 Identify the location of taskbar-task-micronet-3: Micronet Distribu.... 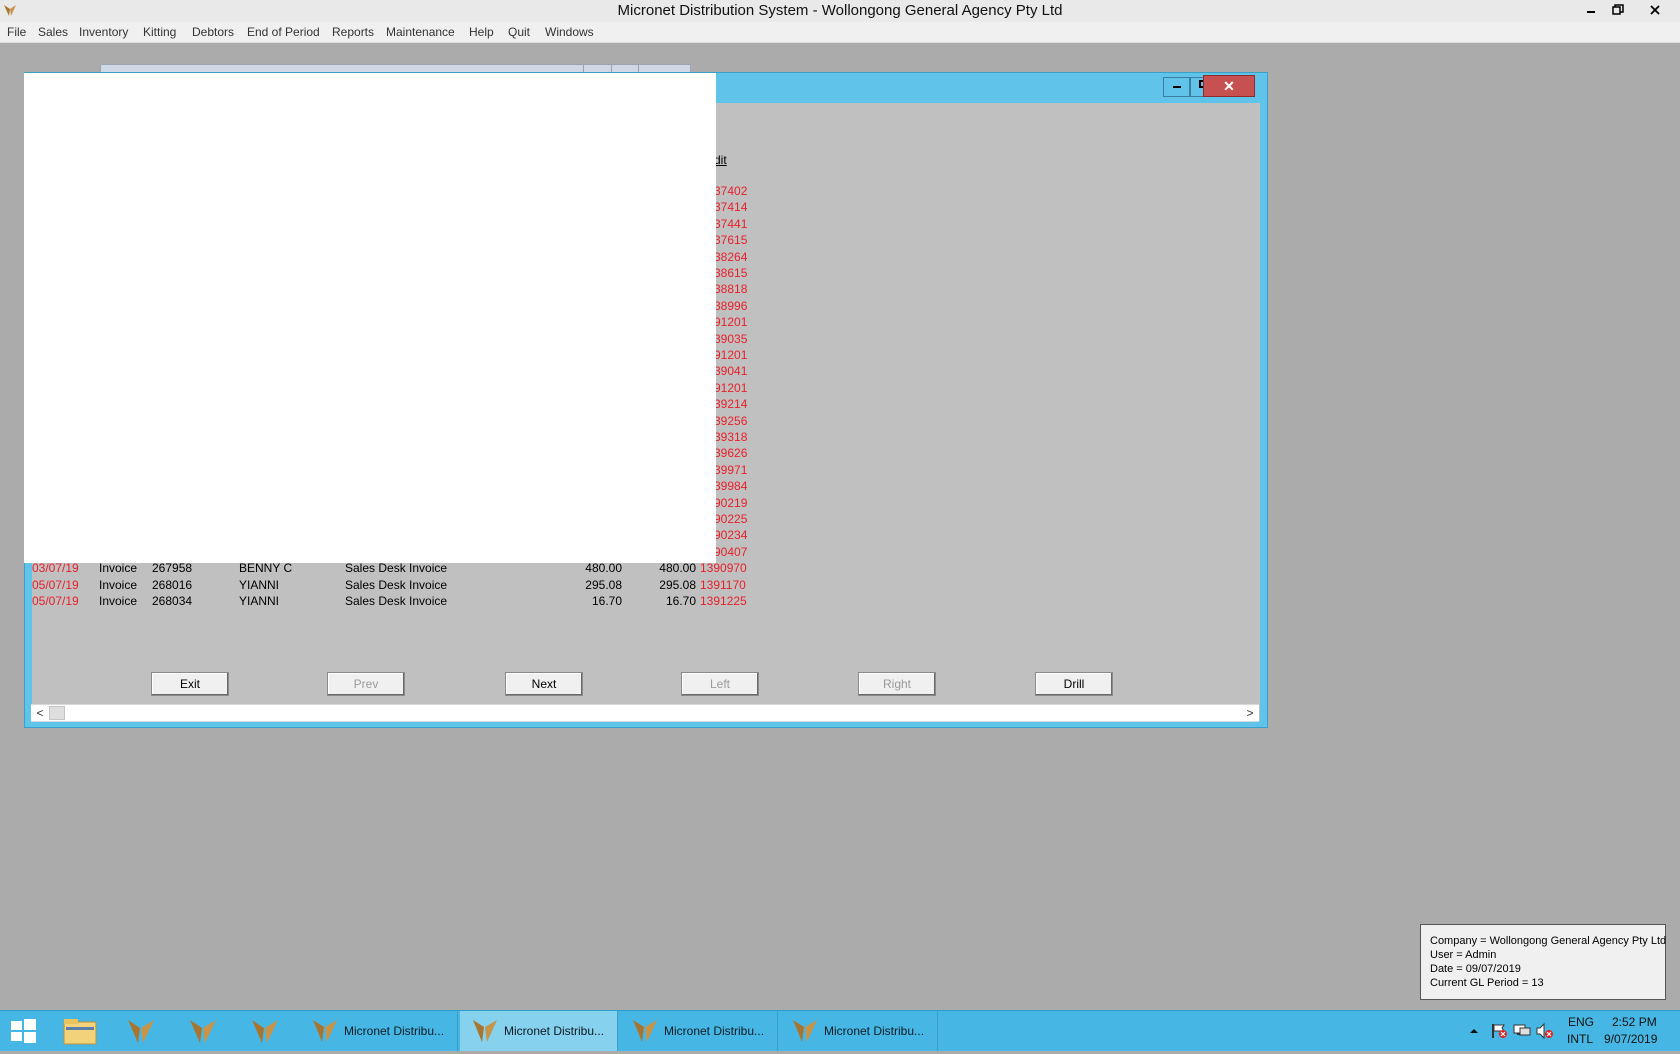
(699, 1031).